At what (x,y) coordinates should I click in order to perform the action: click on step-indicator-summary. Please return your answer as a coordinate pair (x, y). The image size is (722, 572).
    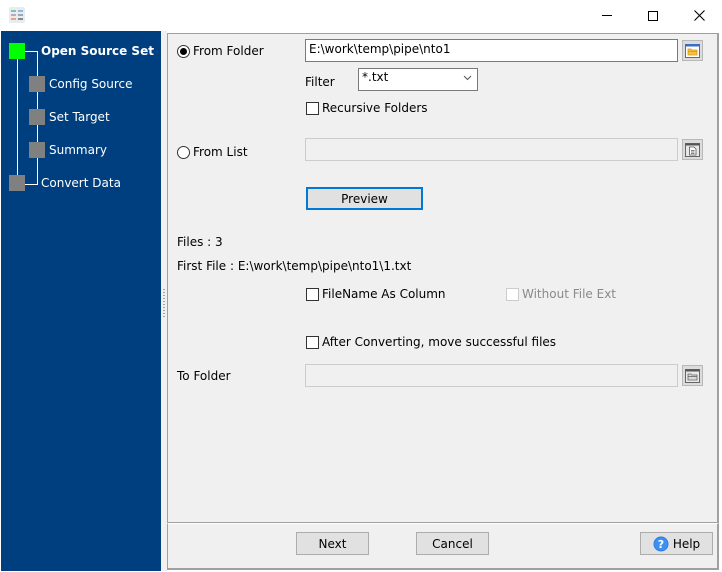
    Looking at the image, I should click on (37, 150).